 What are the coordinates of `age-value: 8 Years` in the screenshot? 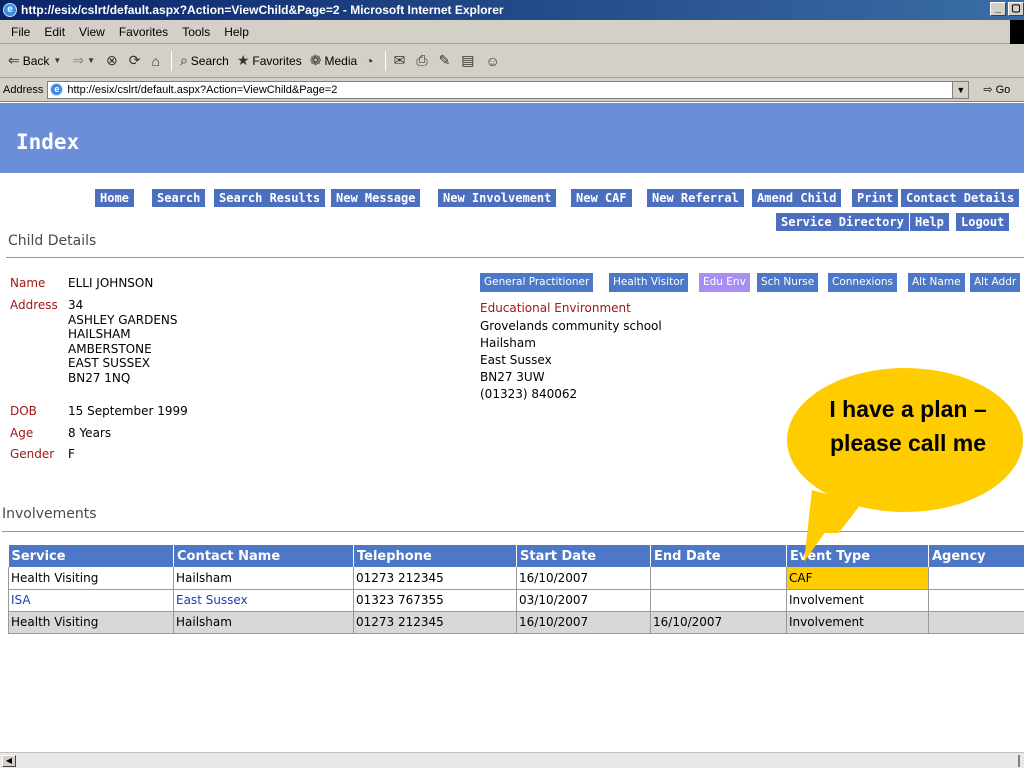 It's located at (90, 433).